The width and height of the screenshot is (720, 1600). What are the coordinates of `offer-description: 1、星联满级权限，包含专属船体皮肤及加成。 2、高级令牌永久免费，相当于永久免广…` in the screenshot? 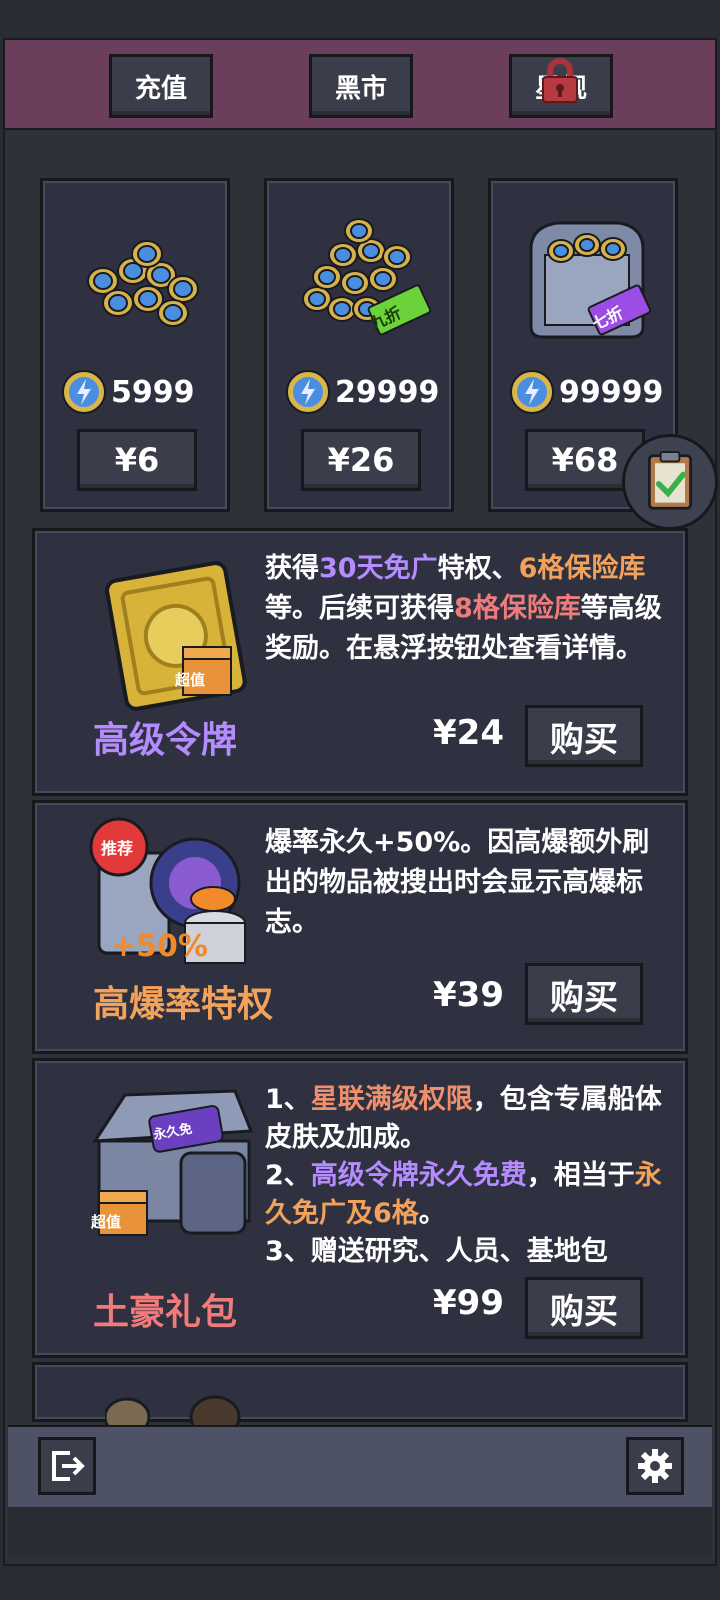 It's located at (463, 1175).